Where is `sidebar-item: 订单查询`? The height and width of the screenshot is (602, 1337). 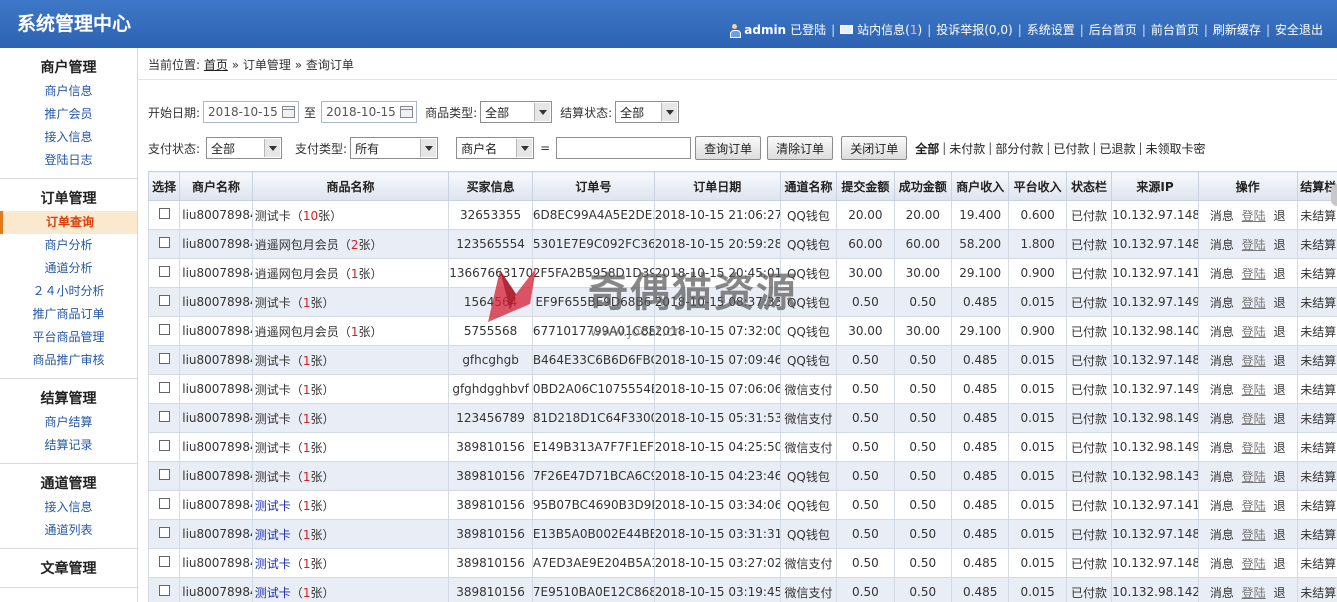 sidebar-item: 订单查询 is located at coordinates (68, 222).